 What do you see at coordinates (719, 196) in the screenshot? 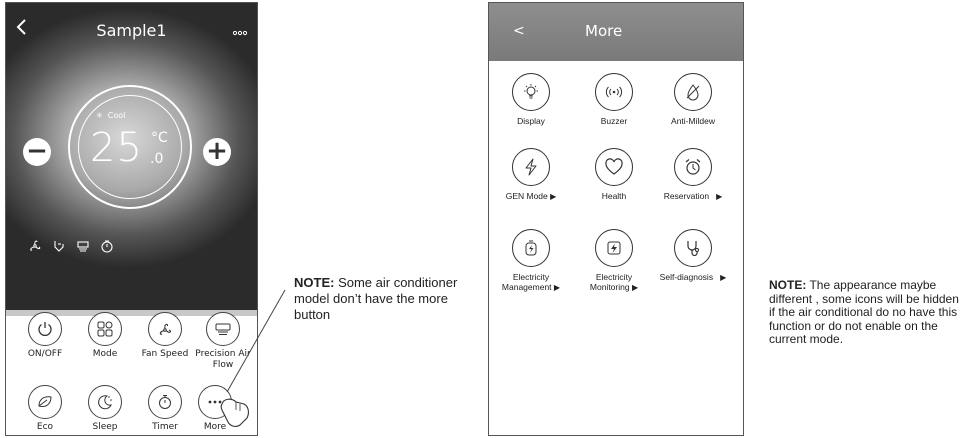
I see `reservation-arrow: ▶` at bounding box center [719, 196].